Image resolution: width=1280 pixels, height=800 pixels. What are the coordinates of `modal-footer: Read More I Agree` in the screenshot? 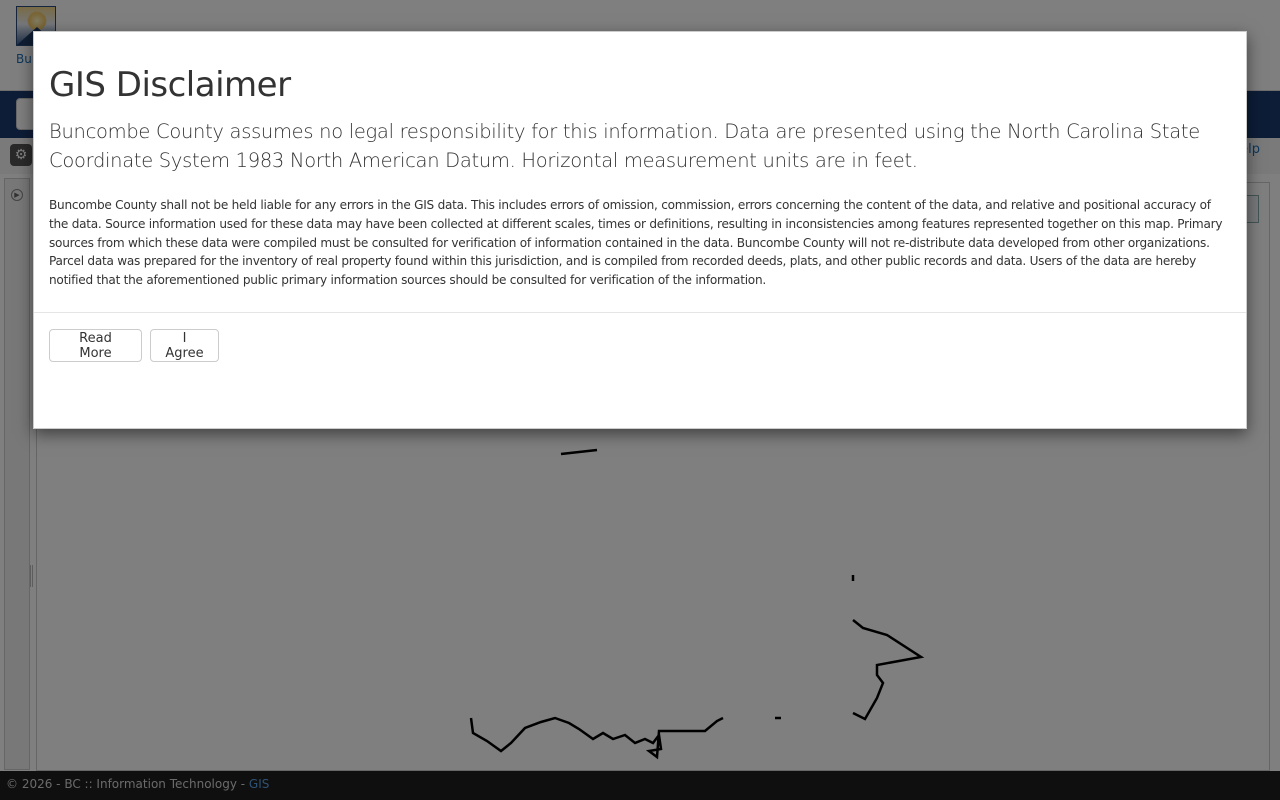 It's located at (134, 345).